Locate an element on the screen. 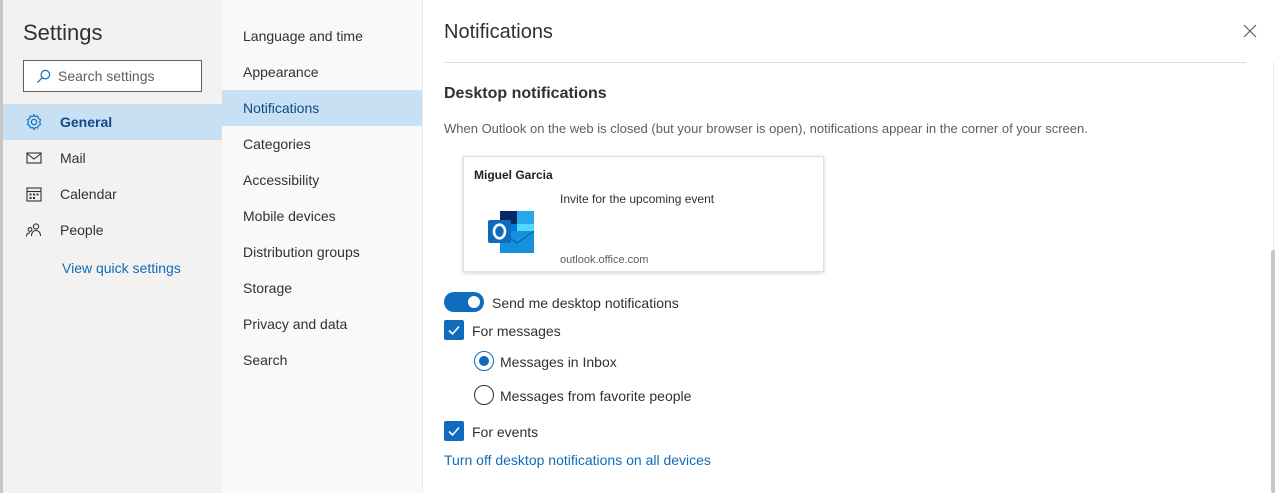 This screenshot has width=1275, height=493. settings-title: Settings is located at coordinates (63, 32).